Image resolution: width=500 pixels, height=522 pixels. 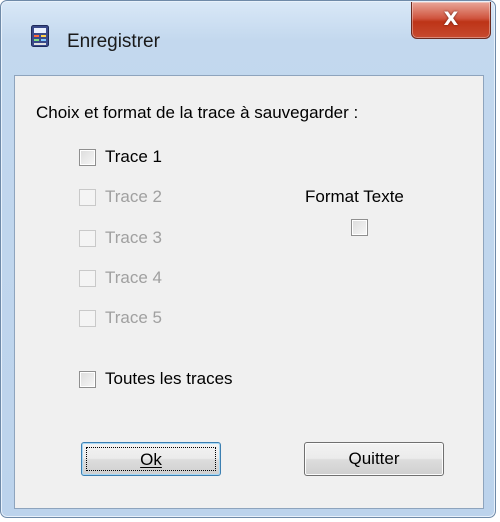 I want to click on trace-3-label: Trace 3, so click(x=134, y=237).